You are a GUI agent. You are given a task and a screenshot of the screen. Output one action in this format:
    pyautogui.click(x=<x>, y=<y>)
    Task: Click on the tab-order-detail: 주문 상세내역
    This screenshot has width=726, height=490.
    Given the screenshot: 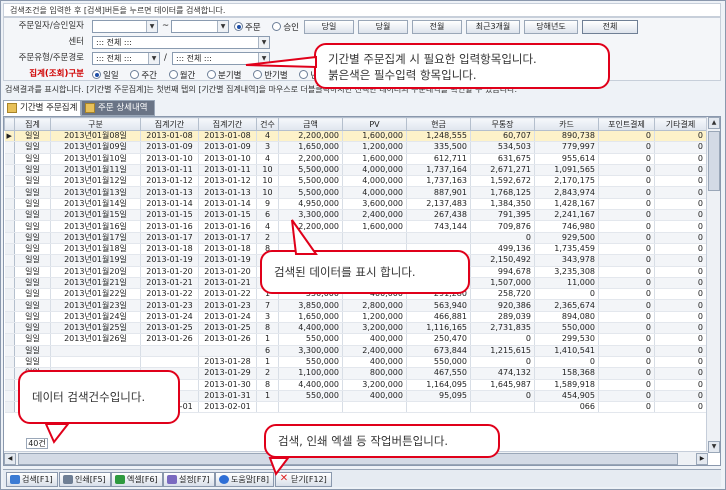 What is the action you would take?
    pyautogui.click(x=118, y=108)
    